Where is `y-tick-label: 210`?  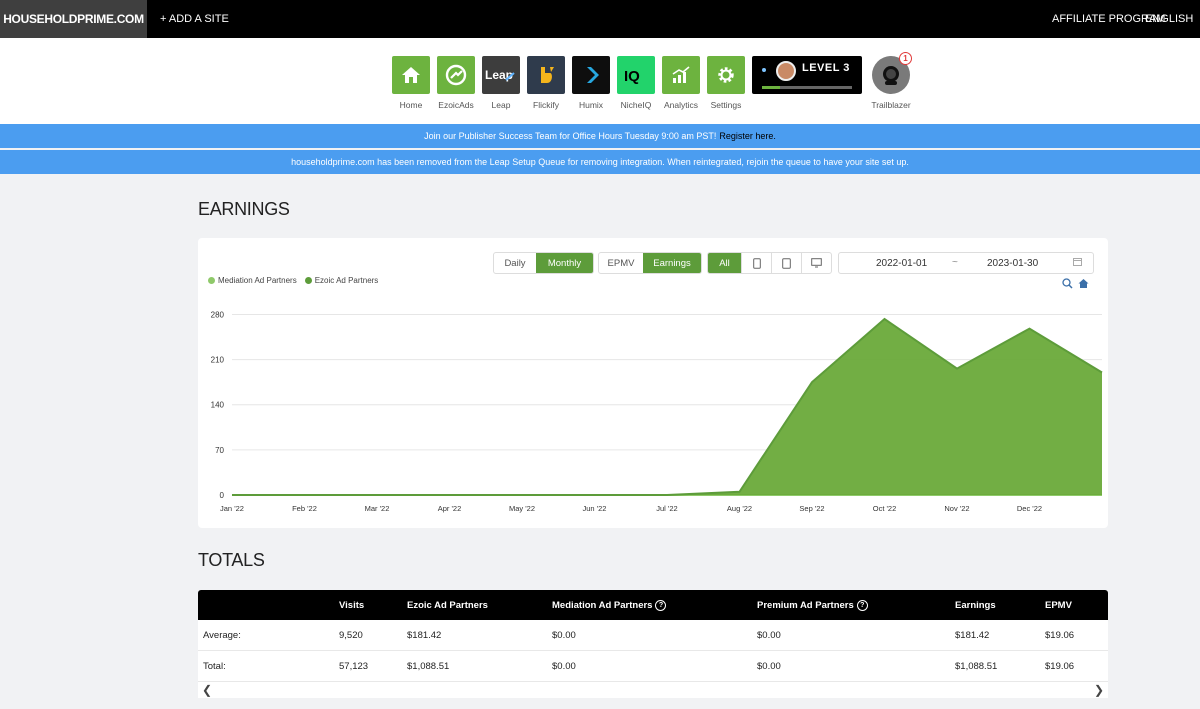
y-tick-label: 210 is located at coordinates (218, 360).